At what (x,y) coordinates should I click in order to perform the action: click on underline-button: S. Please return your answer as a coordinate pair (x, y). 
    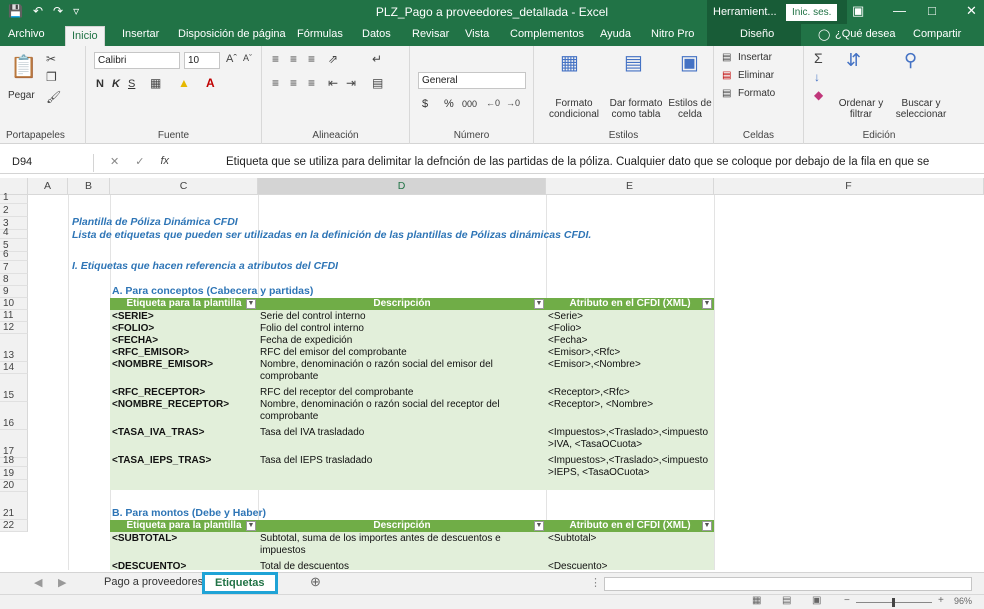
    Looking at the image, I should click on (131, 84).